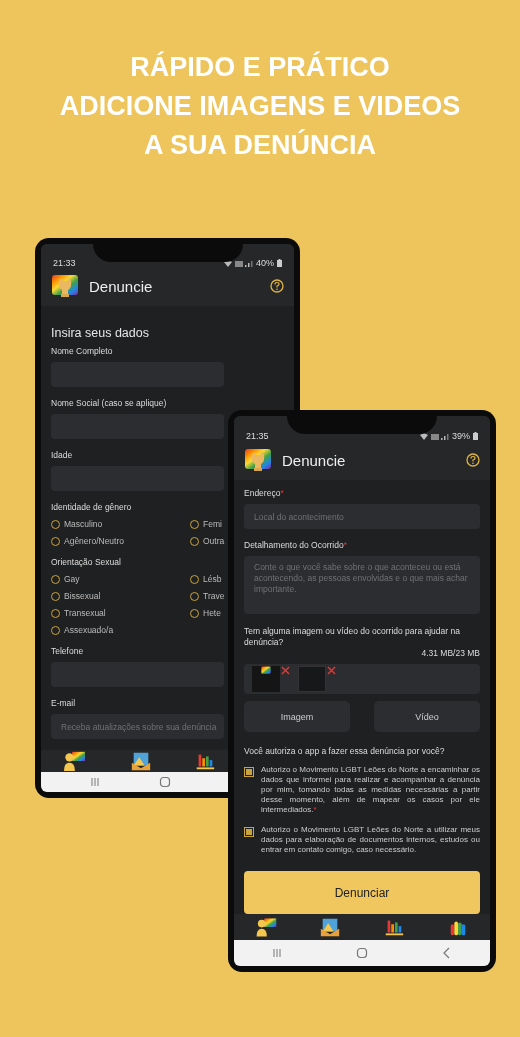  What do you see at coordinates (461, 436) in the screenshot?
I see `battery-level: 39%` at bounding box center [461, 436].